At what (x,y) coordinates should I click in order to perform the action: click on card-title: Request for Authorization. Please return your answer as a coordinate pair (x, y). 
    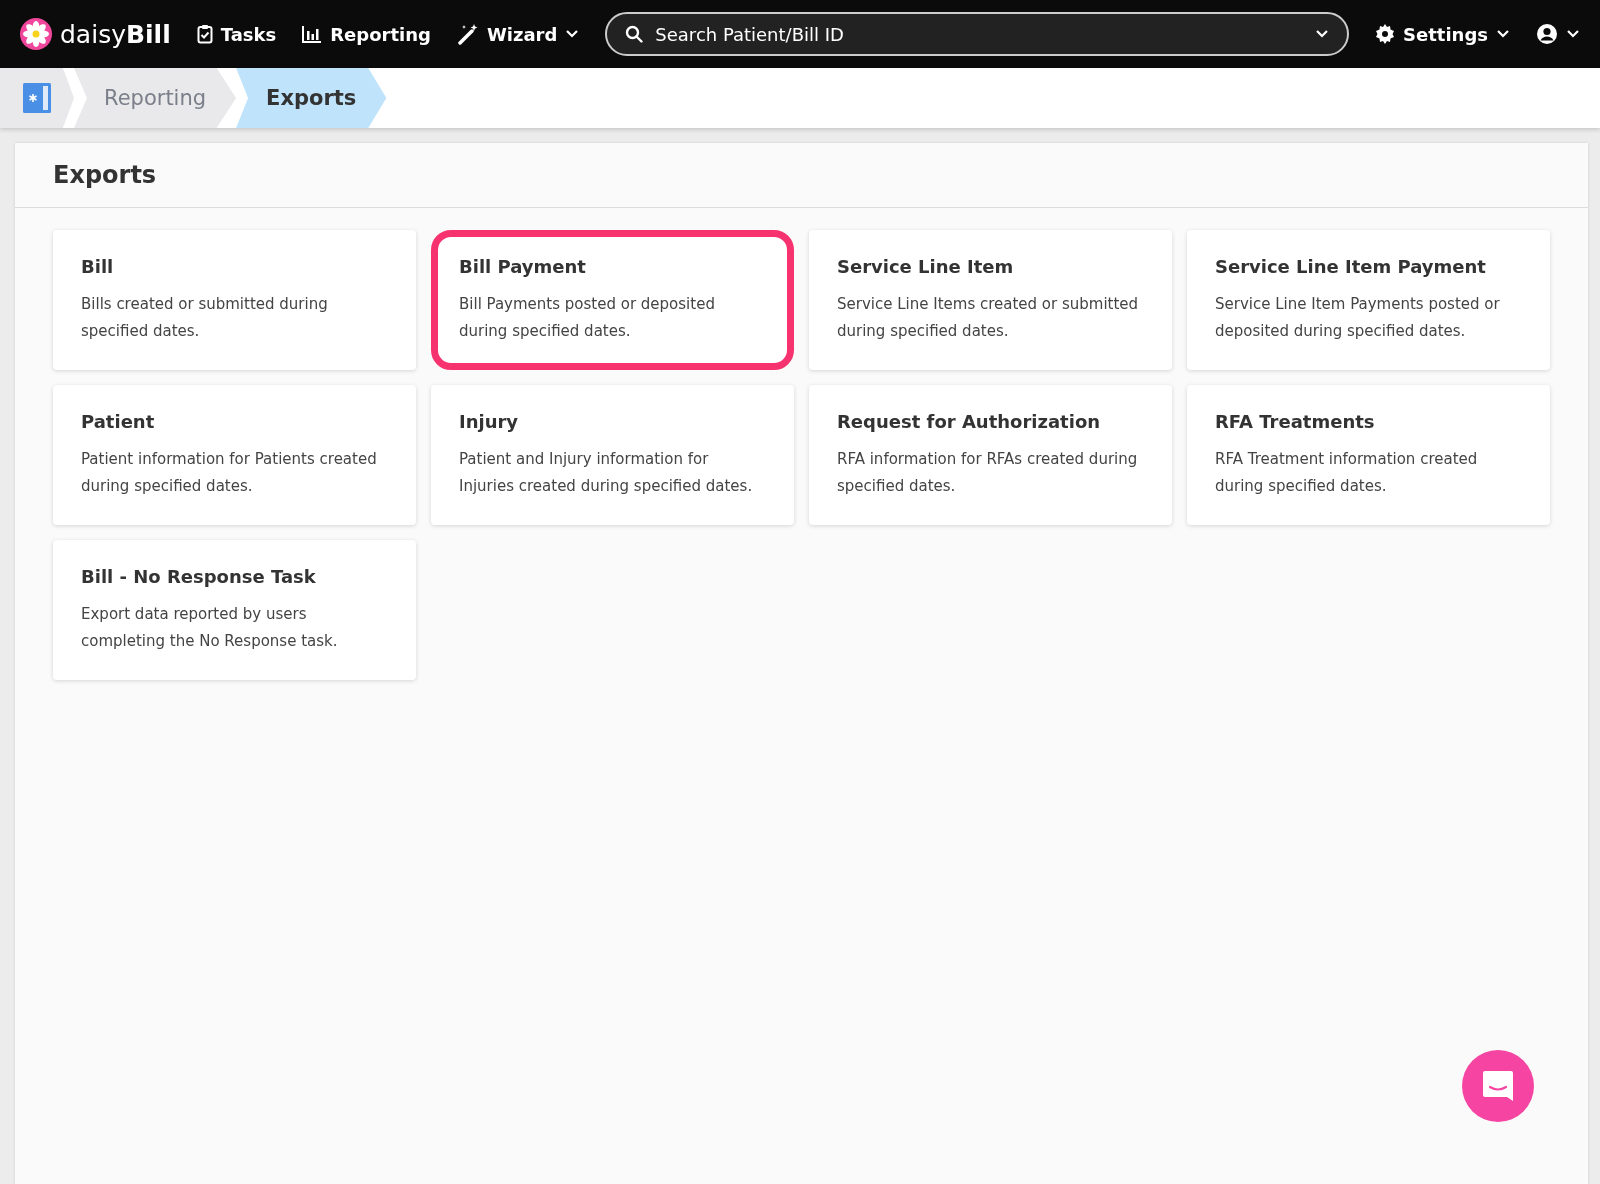
    Looking at the image, I should click on (969, 421).